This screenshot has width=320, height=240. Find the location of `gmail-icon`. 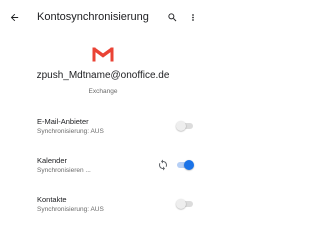

gmail-icon is located at coordinates (103, 54).